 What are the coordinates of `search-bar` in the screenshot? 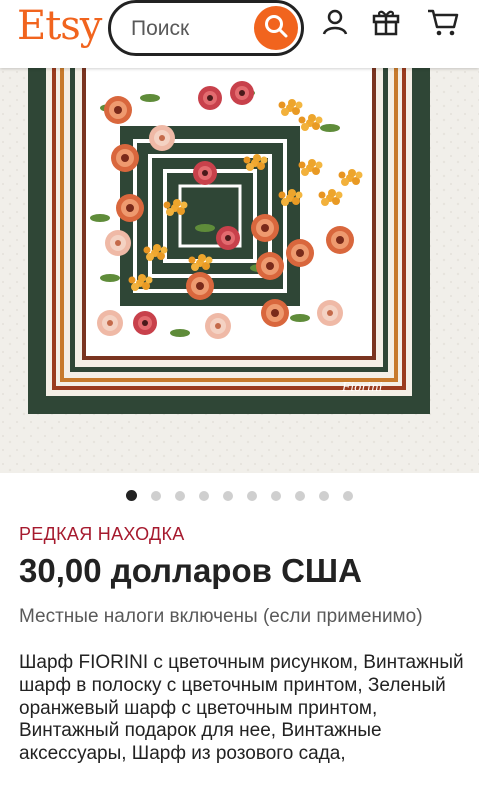 It's located at (206, 28).